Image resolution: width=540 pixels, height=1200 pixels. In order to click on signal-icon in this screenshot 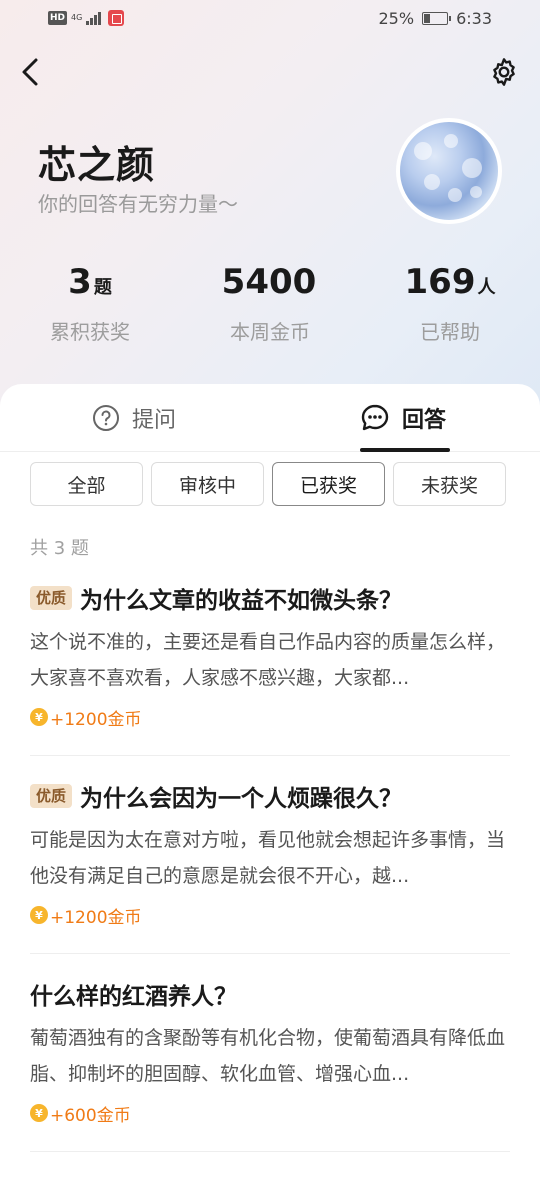, I will do `click(94, 18)`.